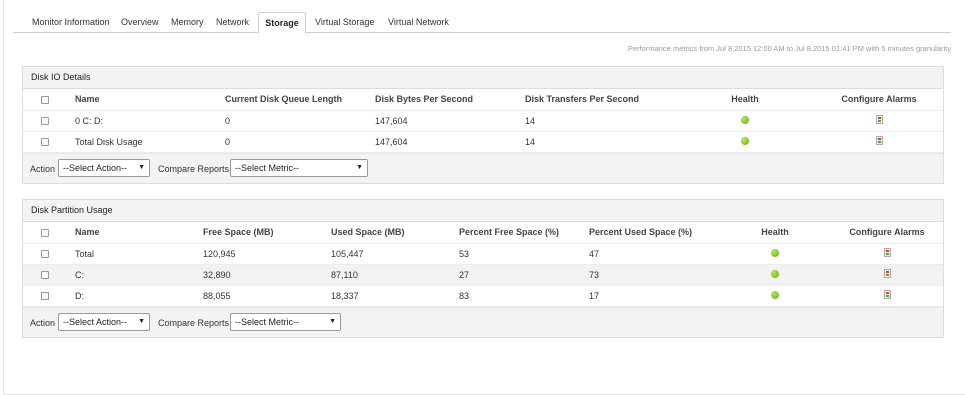  What do you see at coordinates (654, 232) in the screenshot?
I see `column-header: Percent Used Space (%)` at bounding box center [654, 232].